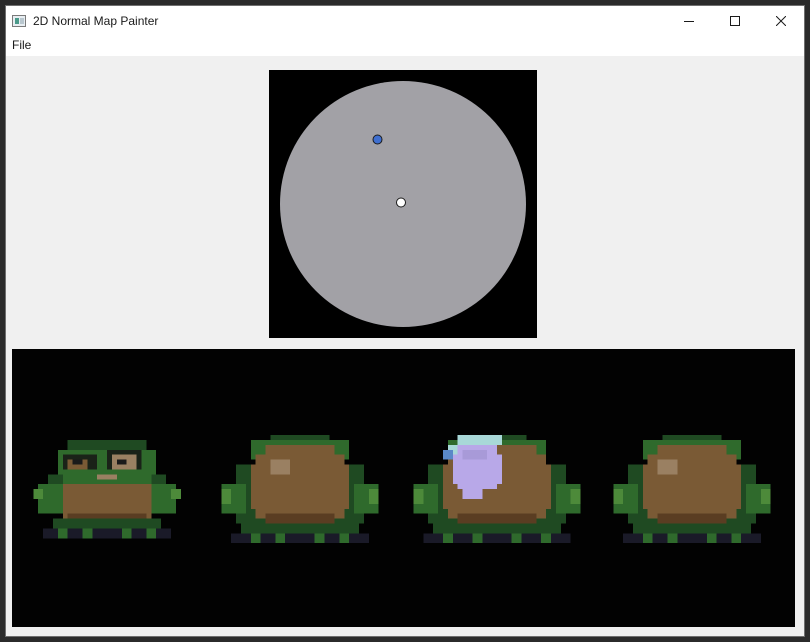 Image resolution: width=810 pixels, height=642 pixels. Describe the element at coordinates (107, 489) in the screenshot. I see `frog-face-icon` at that location.